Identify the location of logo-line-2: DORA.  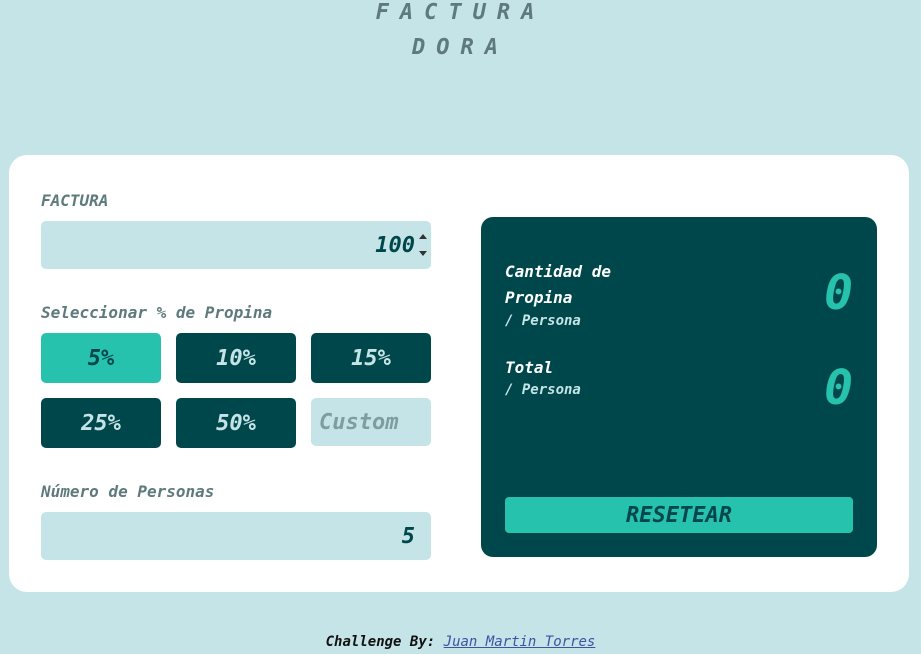
(460, 47).